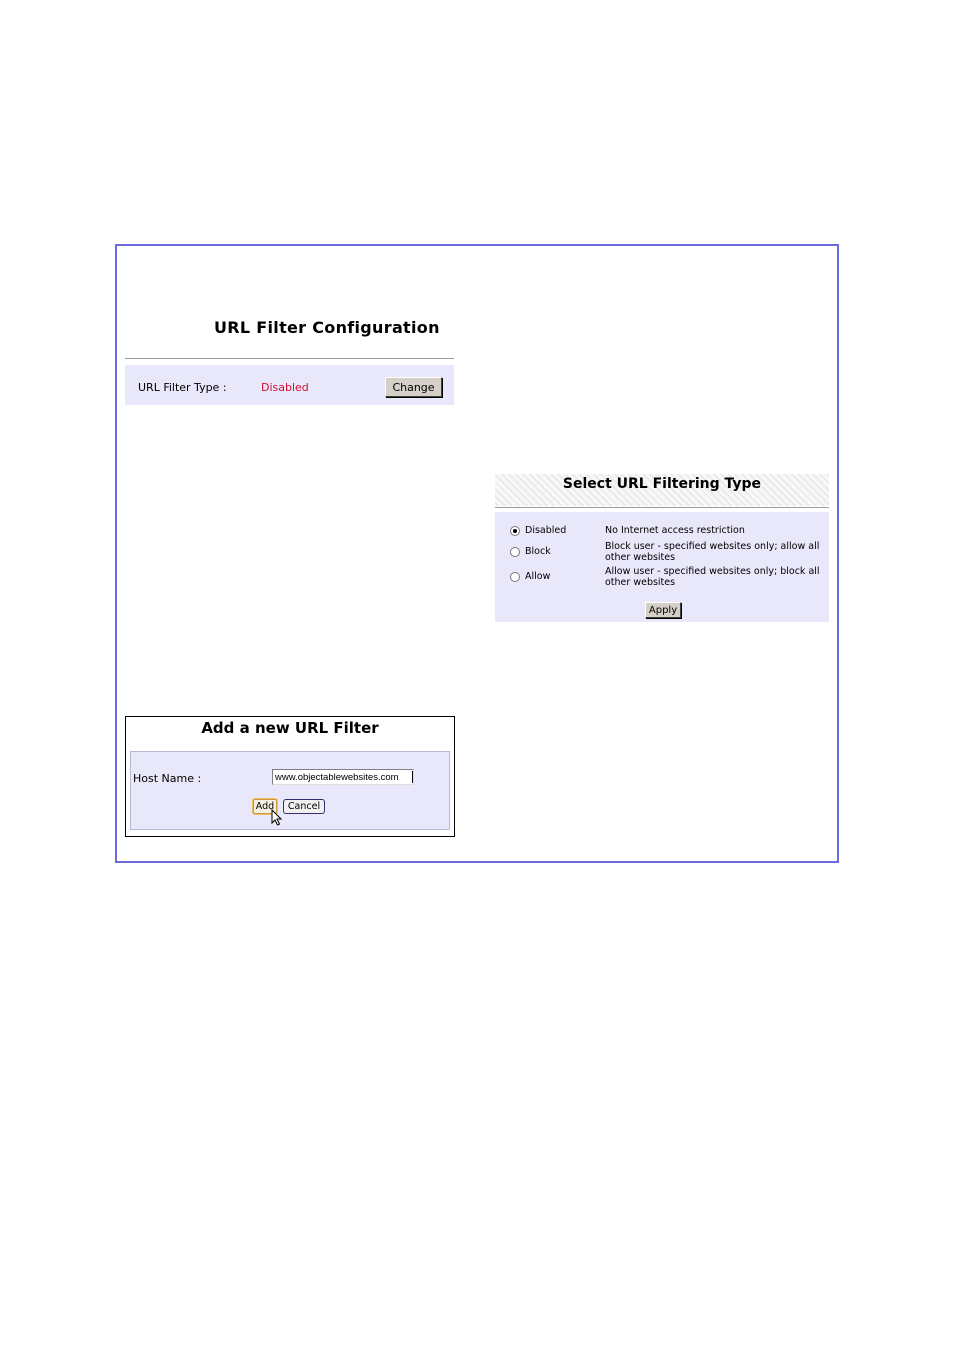  What do you see at coordinates (515, 531) in the screenshot?
I see `radio-disabled` at bounding box center [515, 531].